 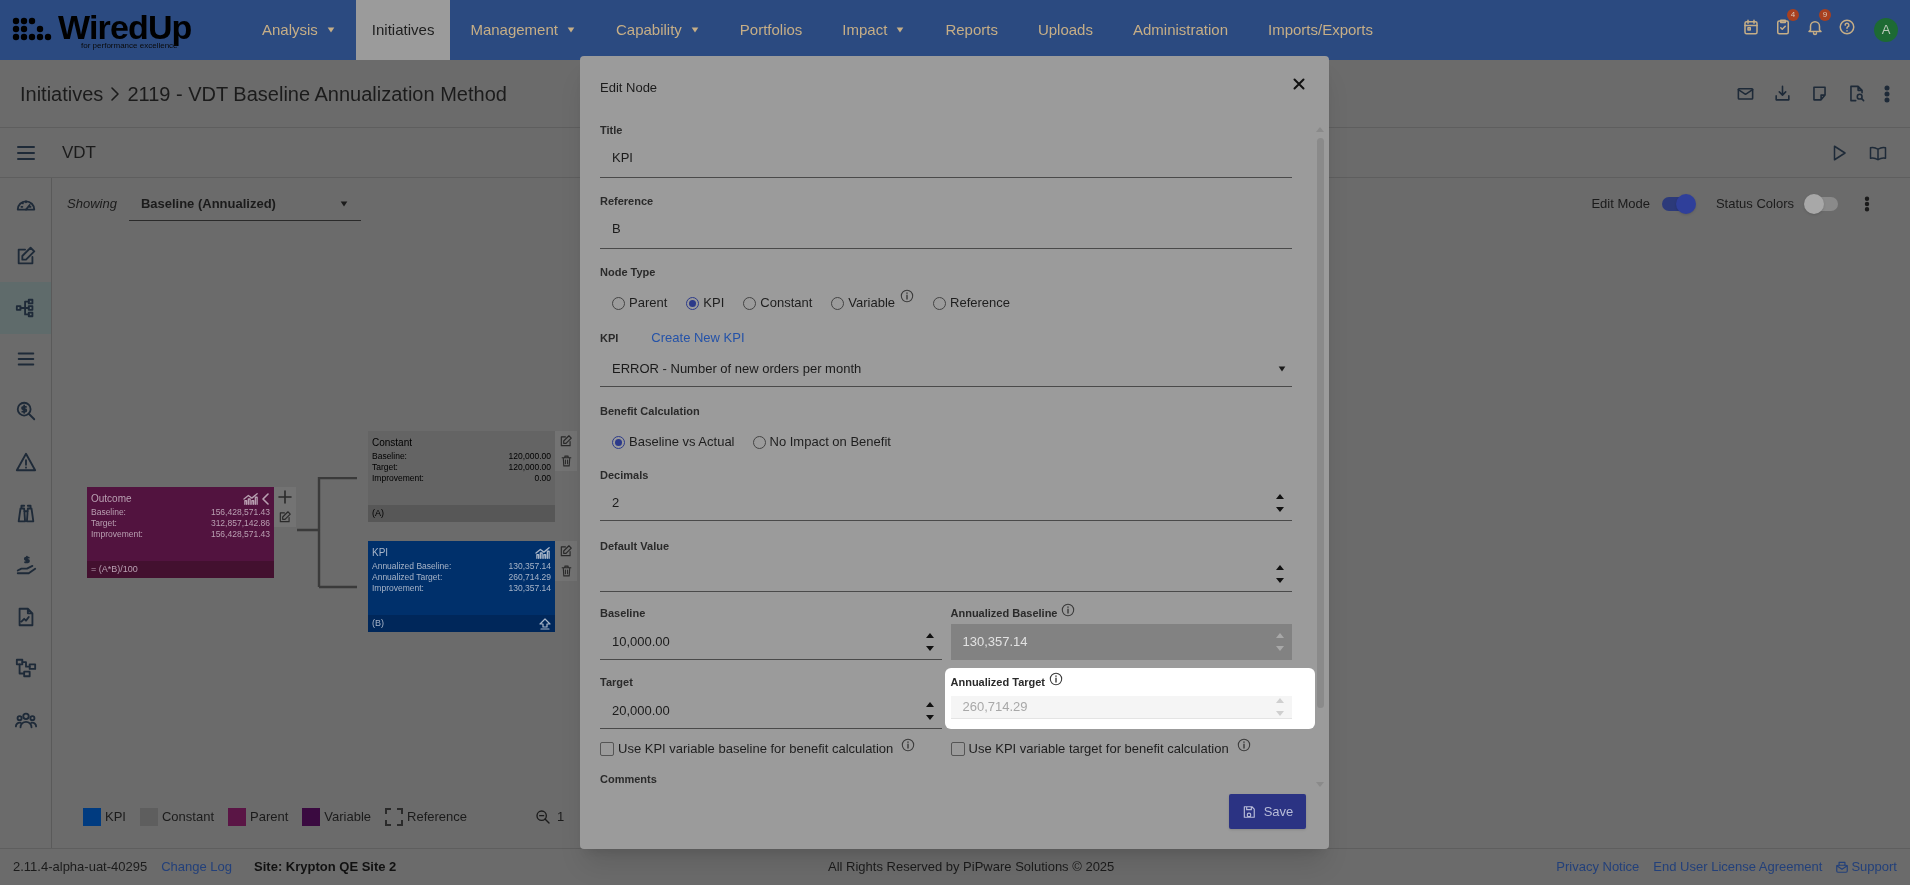 What do you see at coordinates (1280, 707) in the screenshot?
I see `spinner-icon` at bounding box center [1280, 707].